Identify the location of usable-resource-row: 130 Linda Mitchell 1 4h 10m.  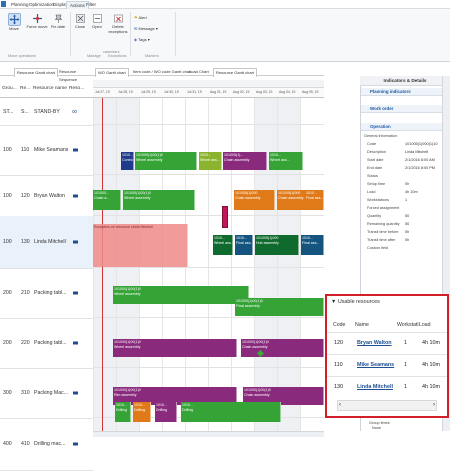
(387, 387).